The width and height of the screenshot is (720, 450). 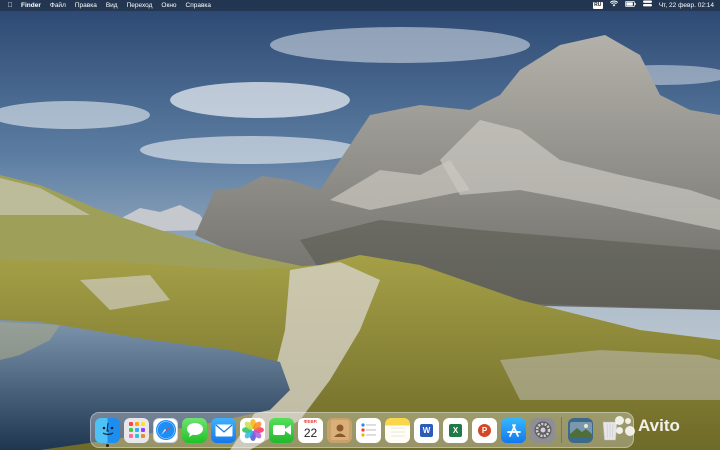 I want to click on contacts-icon, so click(x=339, y=430).